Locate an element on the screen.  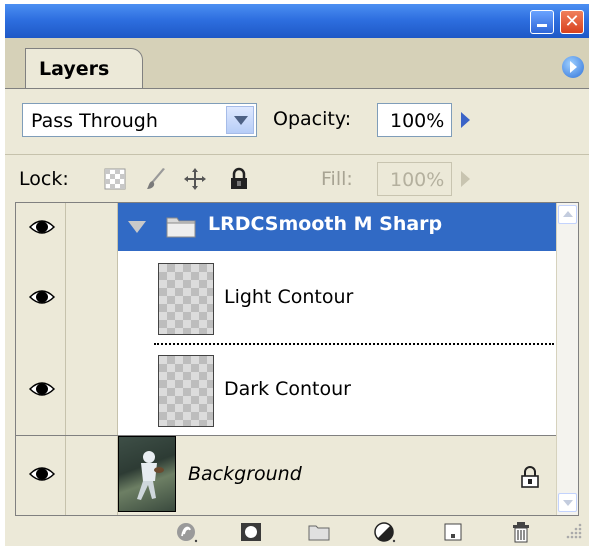
blend-options-row: Pass Through Opacity: 100% is located at coordinates (297, 119).